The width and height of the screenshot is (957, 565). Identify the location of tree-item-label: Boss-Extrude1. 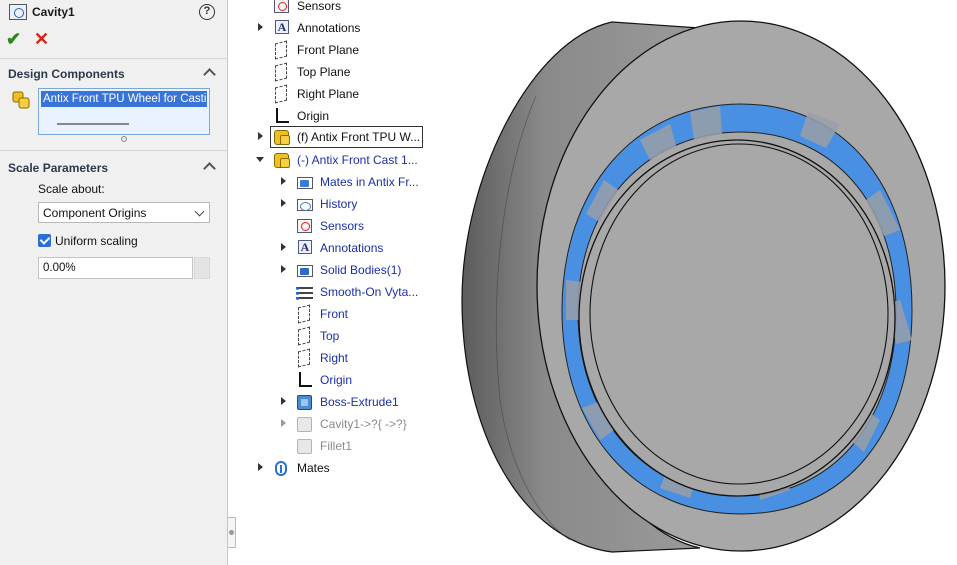
(359, 402).